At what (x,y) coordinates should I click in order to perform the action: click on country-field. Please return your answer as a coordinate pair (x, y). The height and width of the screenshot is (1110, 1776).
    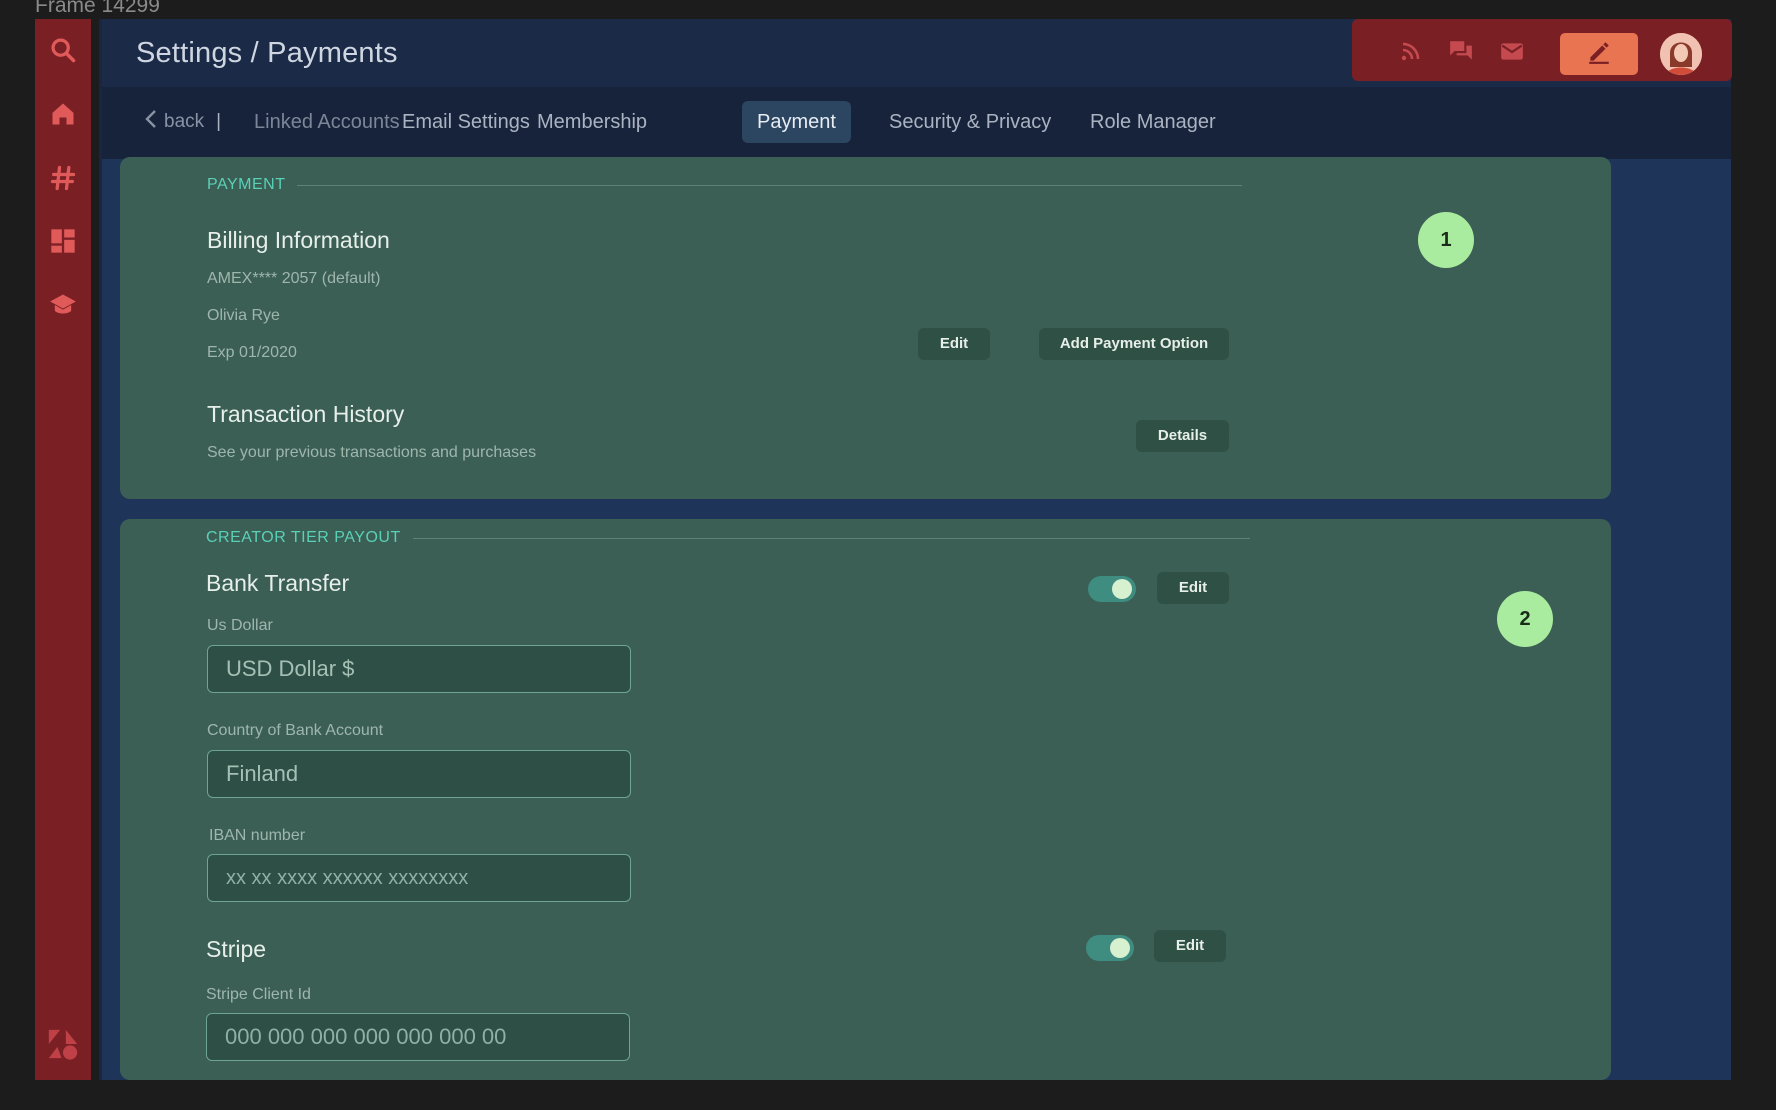
    Looking at the image, I should click on (419, 774).